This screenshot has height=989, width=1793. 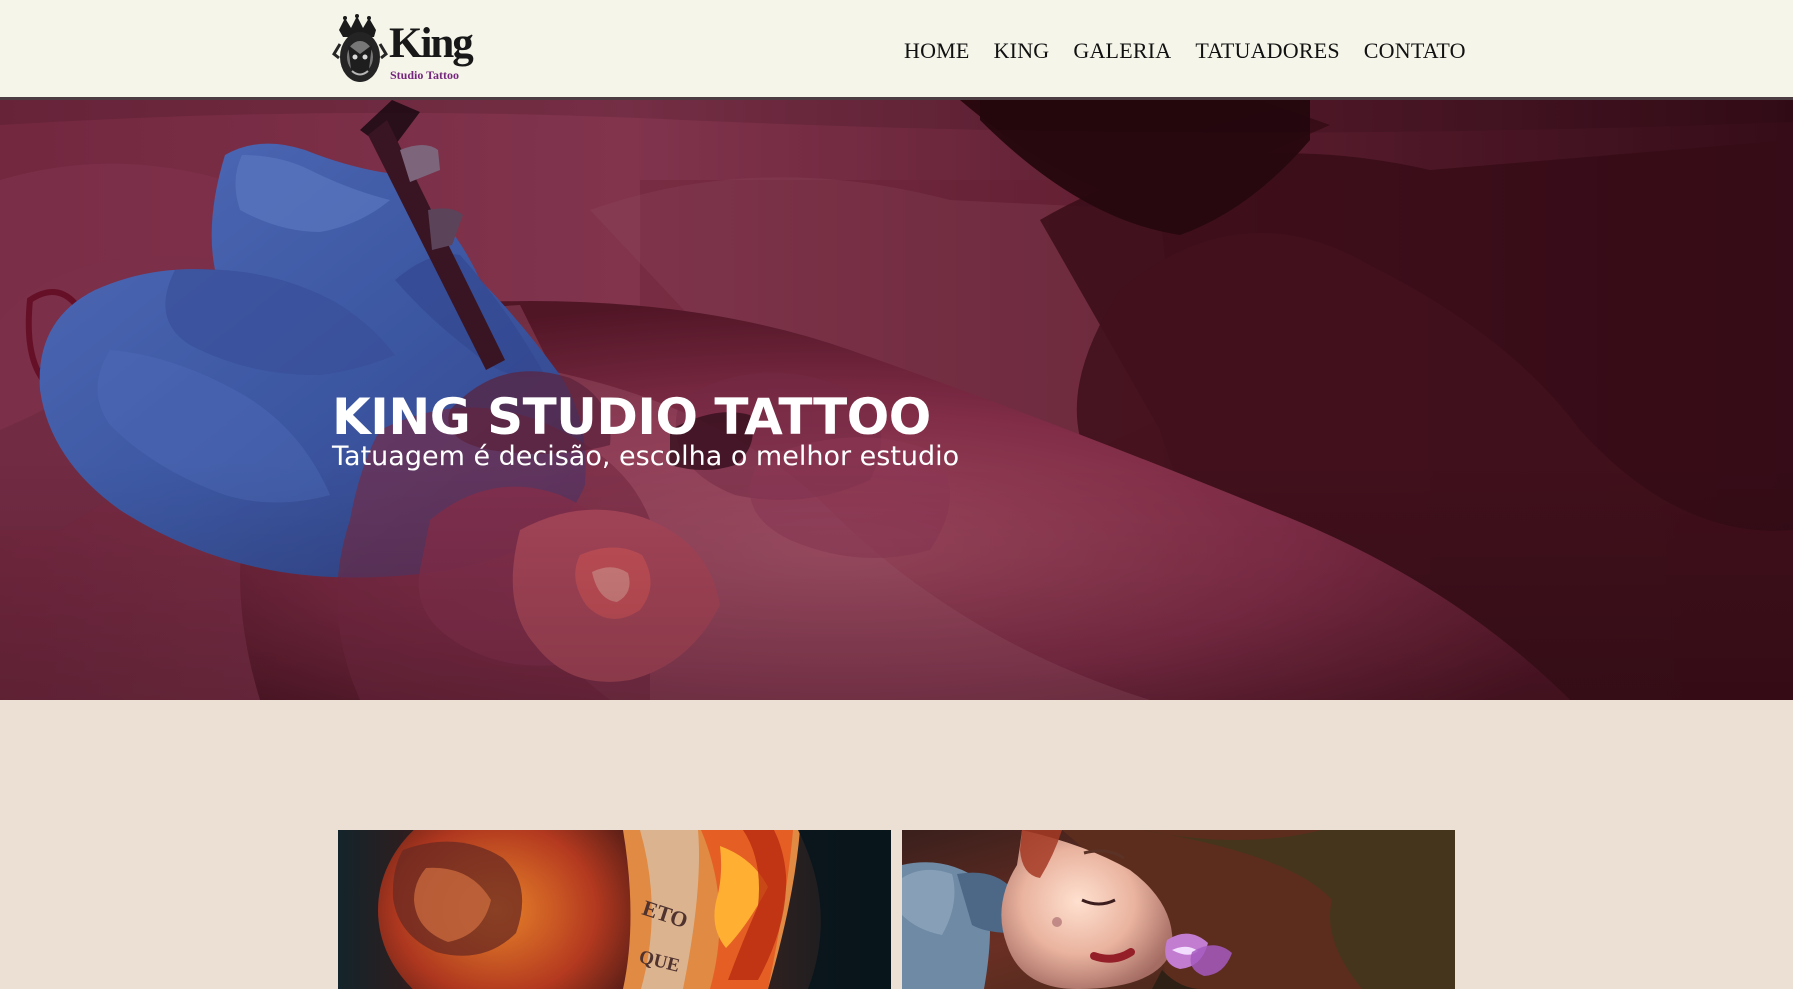 What do you see at coordinates (614, 909) in the screenshot?
I see `gallery-image-tattoo-artist: ETO QUE` at bounding box center [614, 909].